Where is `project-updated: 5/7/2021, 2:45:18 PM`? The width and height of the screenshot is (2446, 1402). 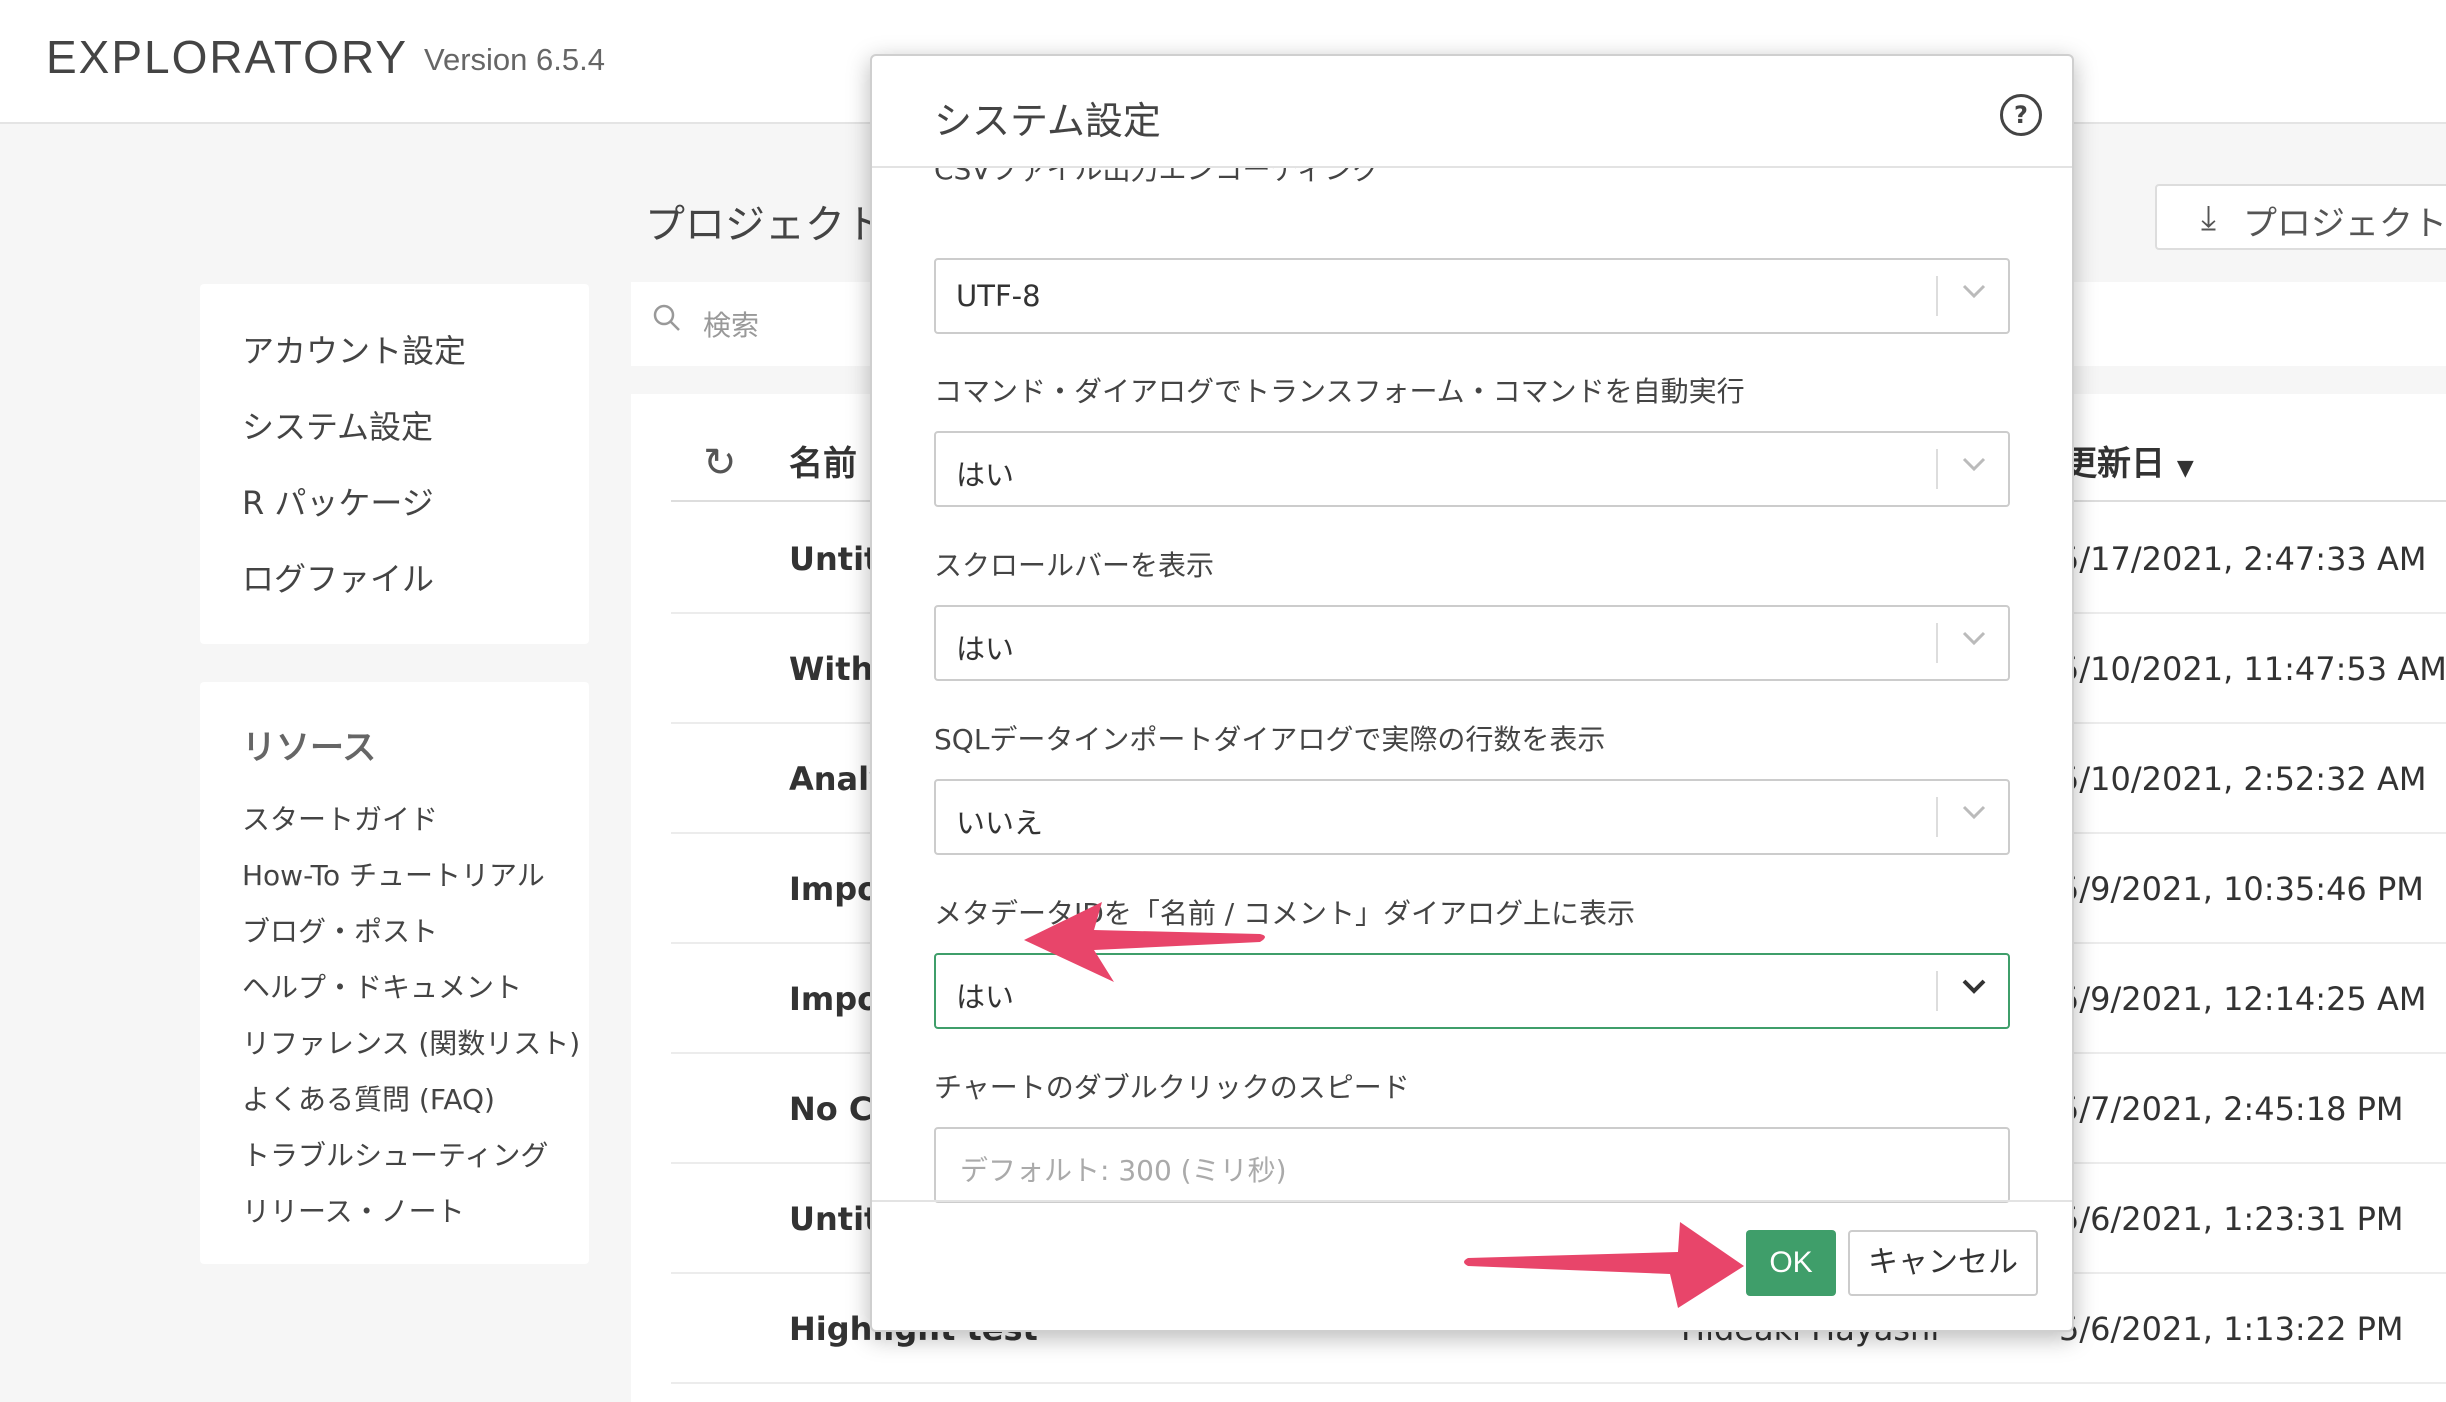 project-updated: 5/7/2021, 2:45:18 PM is located at coordinates (2231, 1109).